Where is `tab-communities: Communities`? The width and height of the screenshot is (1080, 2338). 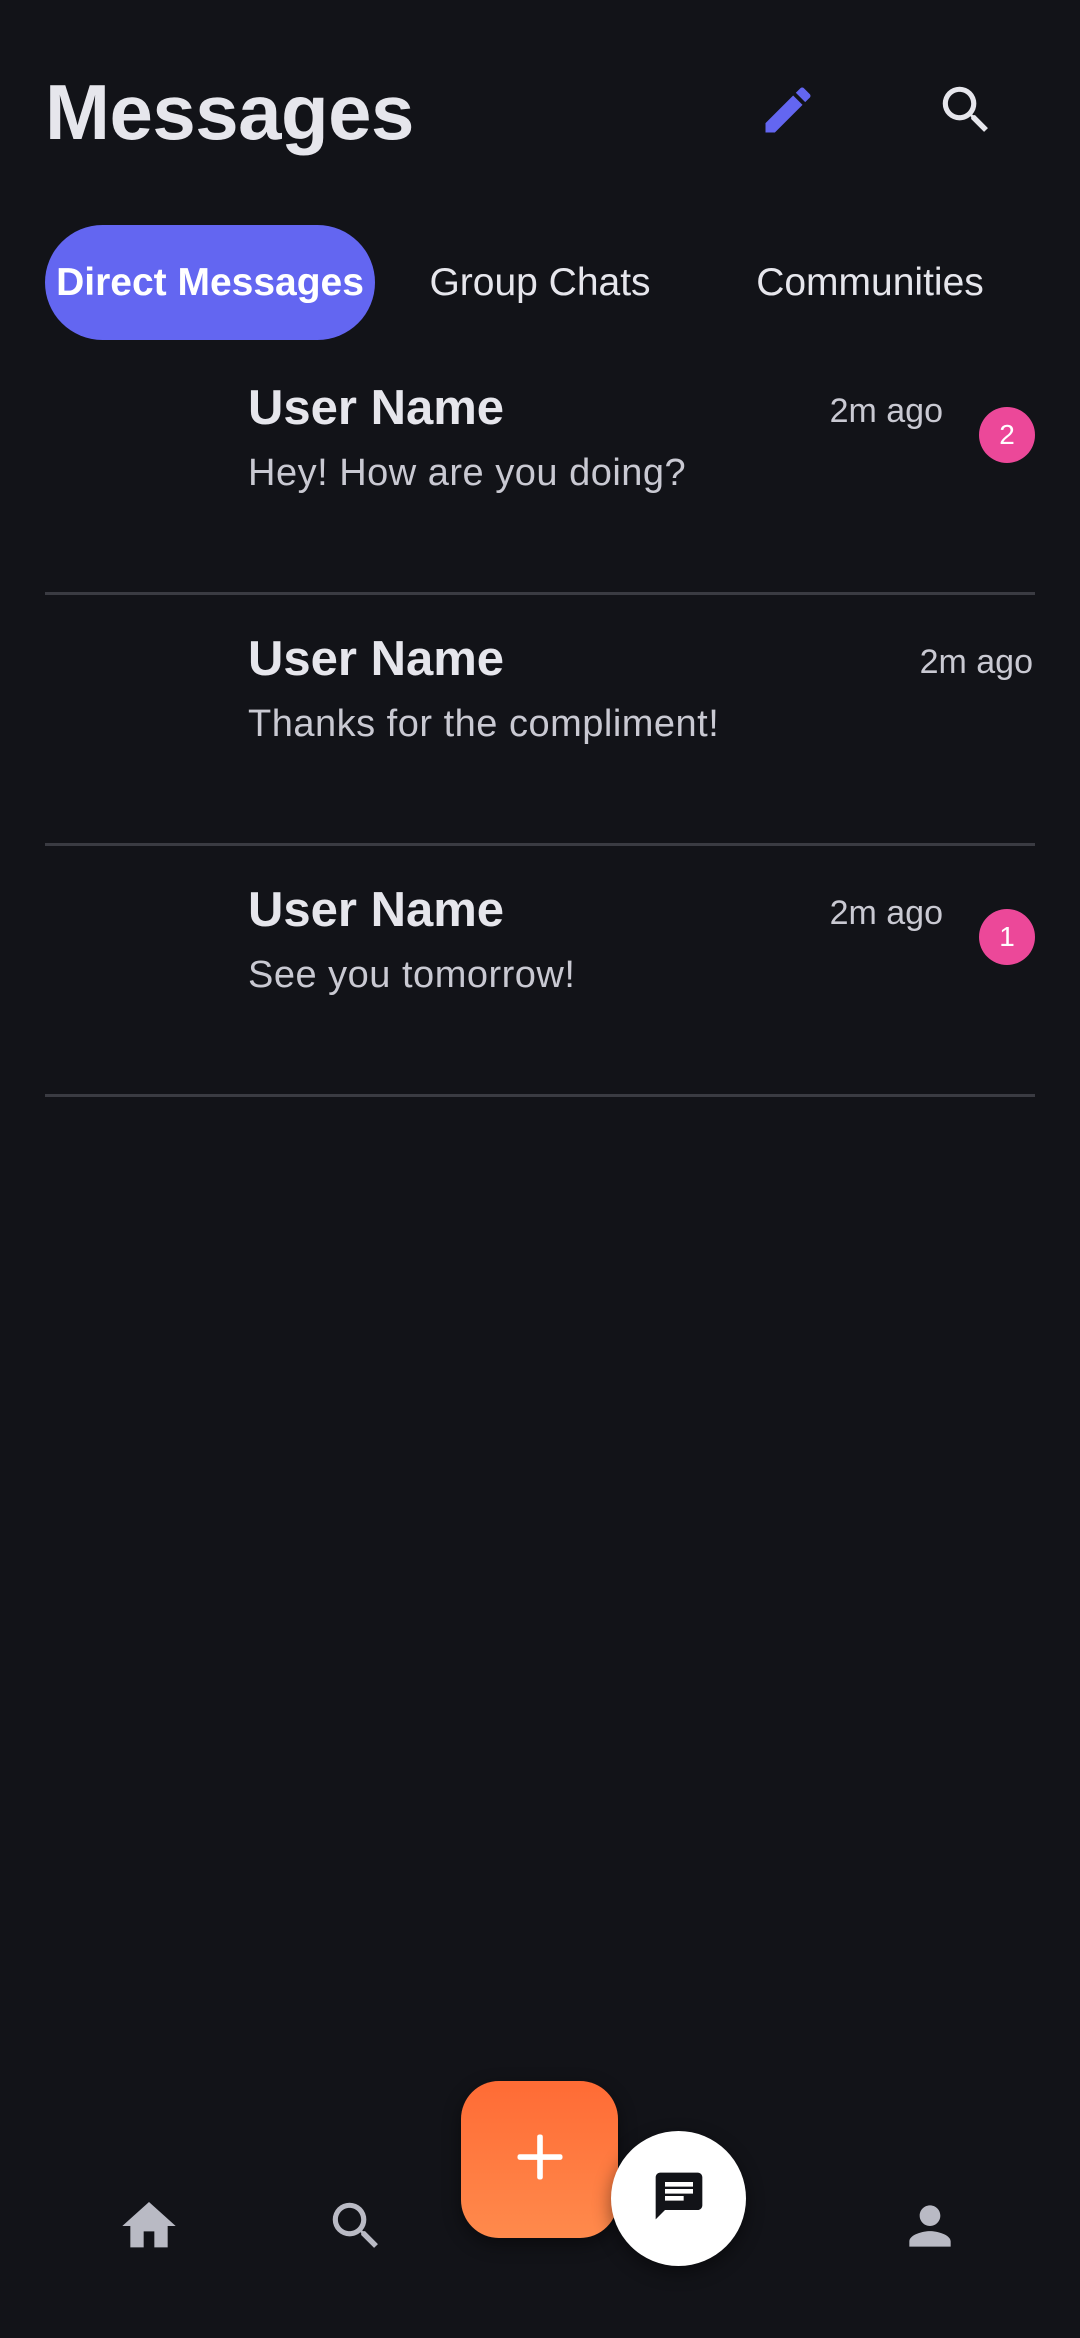
tab-communities: Communities is located at coordinates (870, 282).